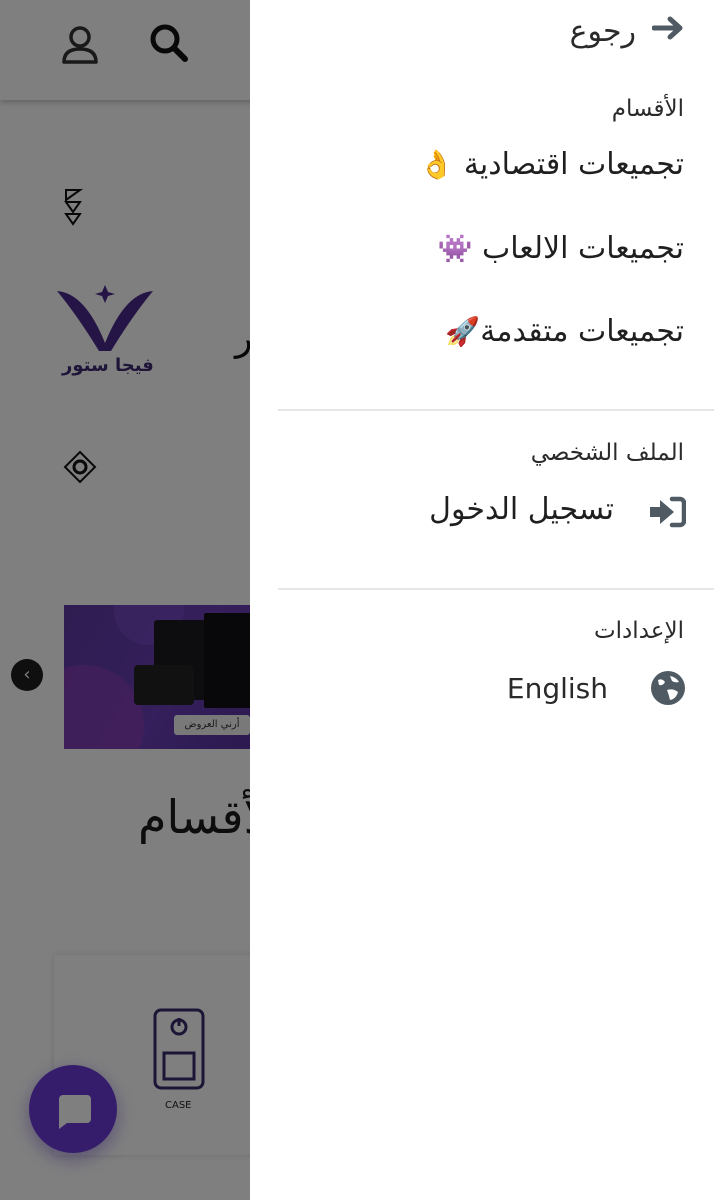  I want to click on menu-item-gaming-builds: تجميعات الالعاب 👾, so click(561, 248).